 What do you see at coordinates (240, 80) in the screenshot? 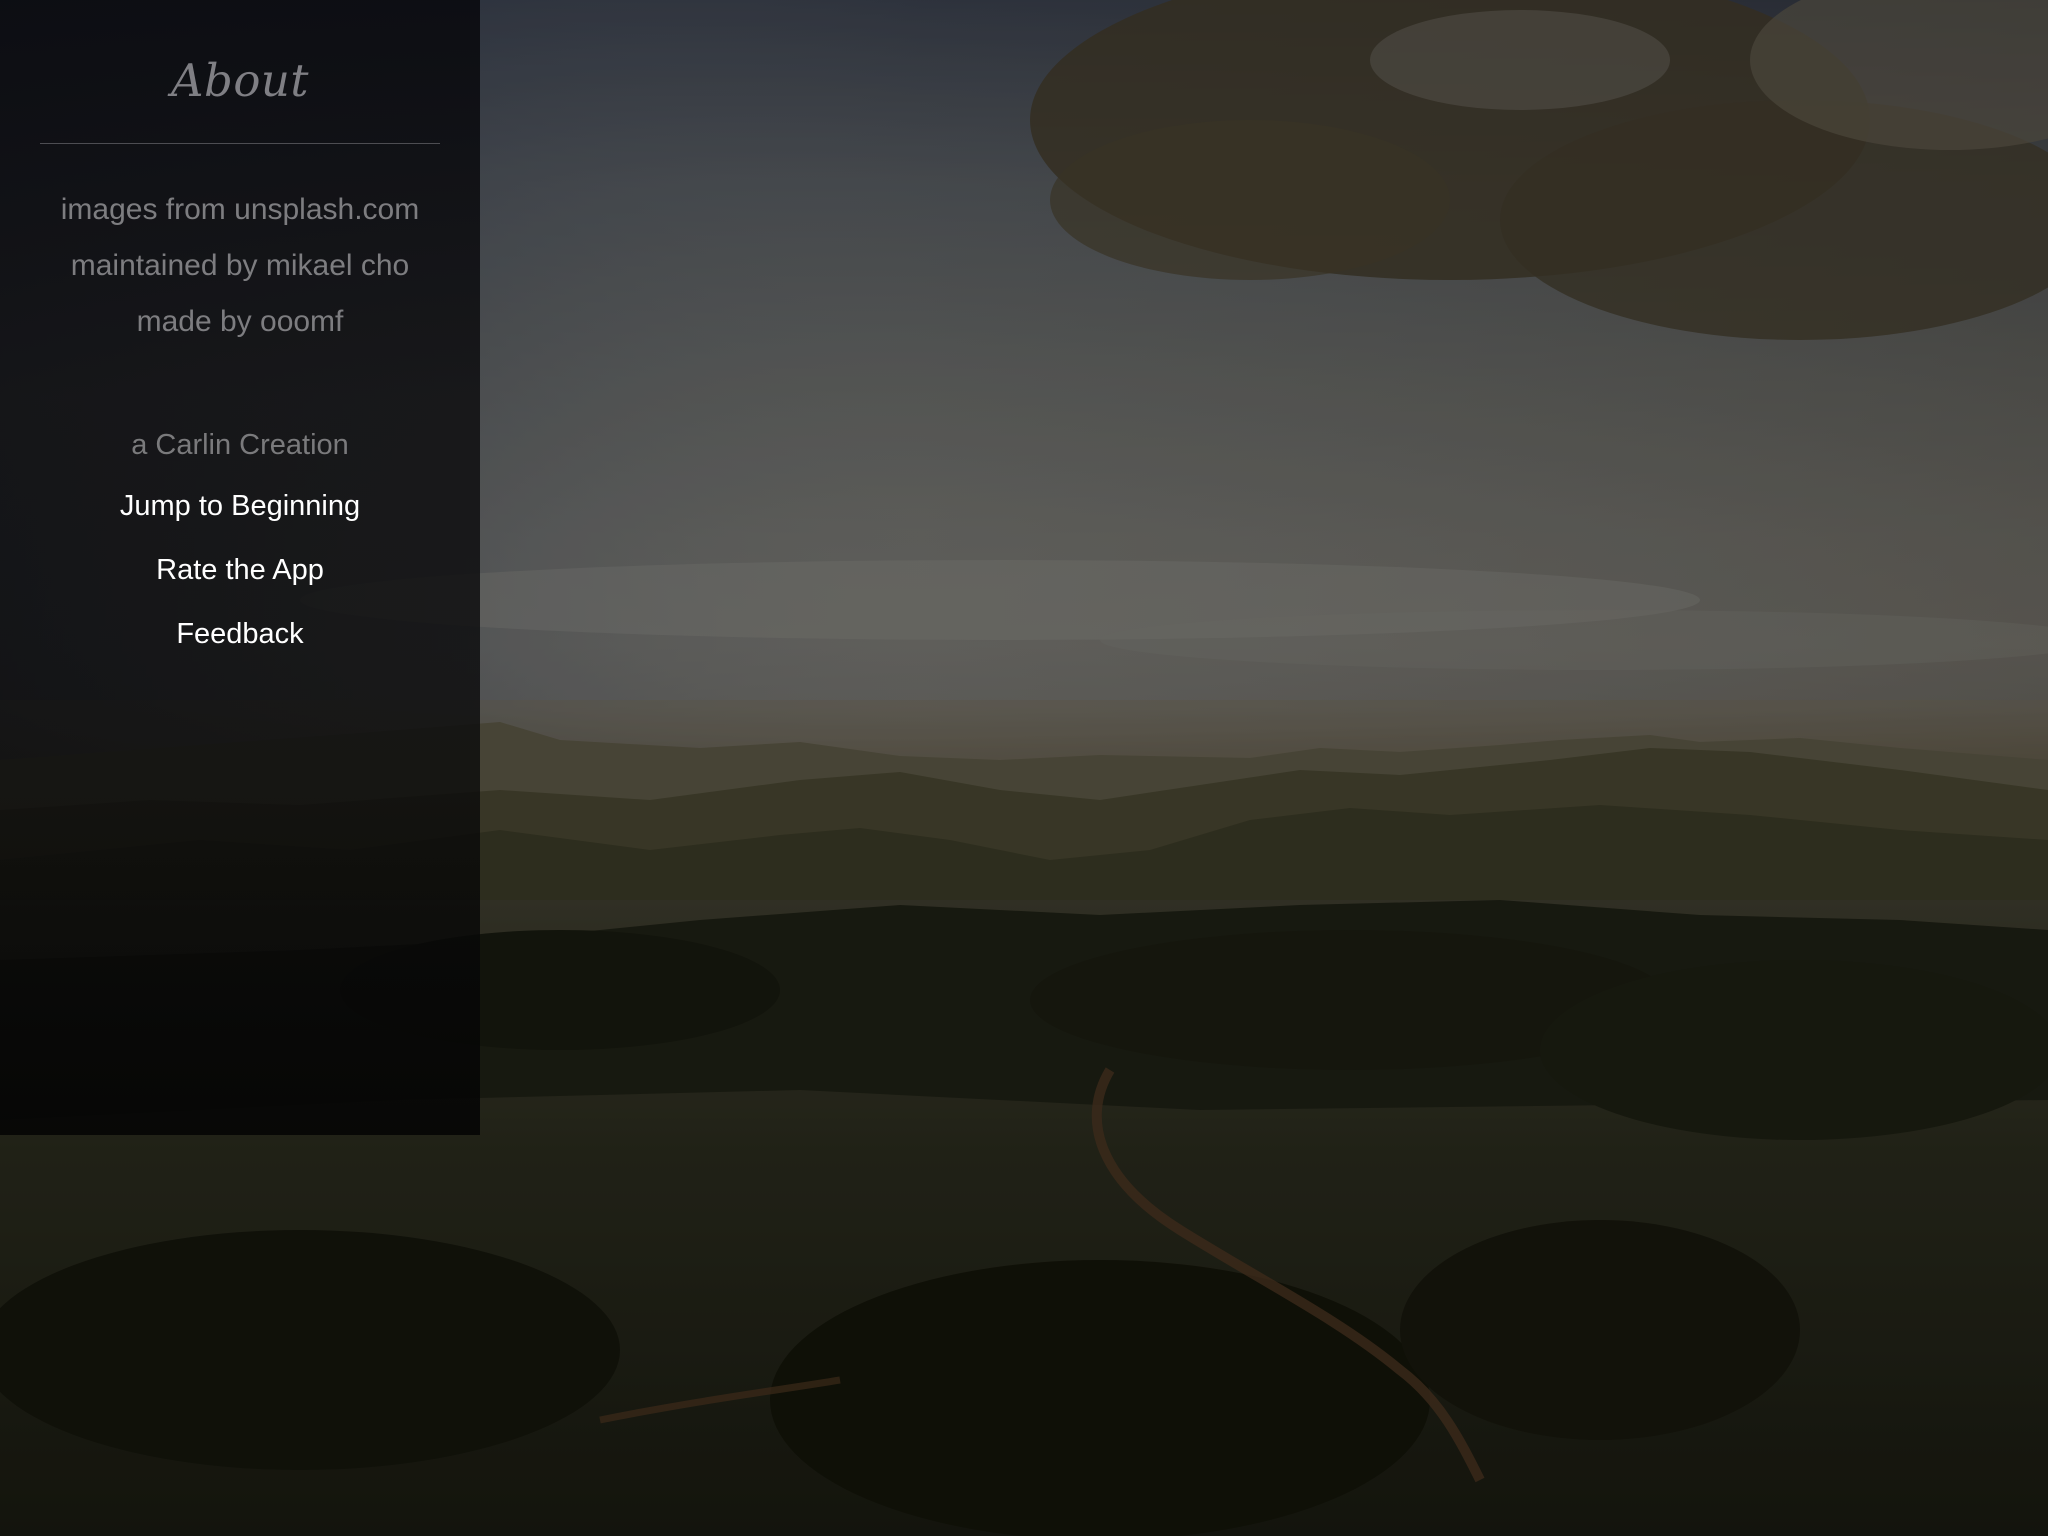
I see `panel-title: About` at bounding box center [240, 80].